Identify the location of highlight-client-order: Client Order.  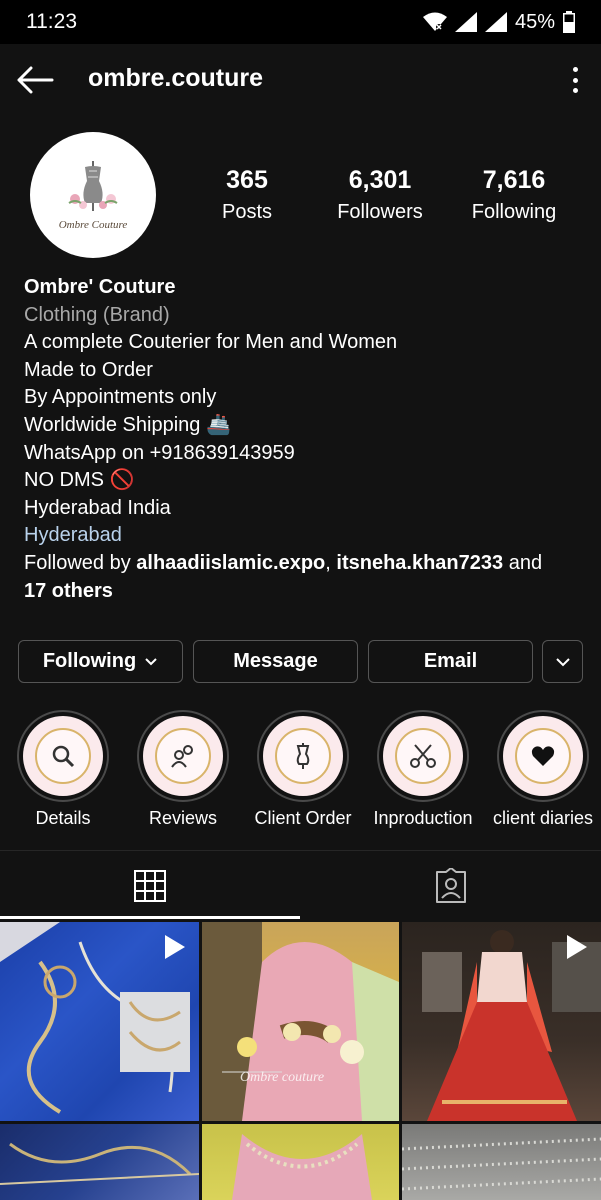
(303, 769).